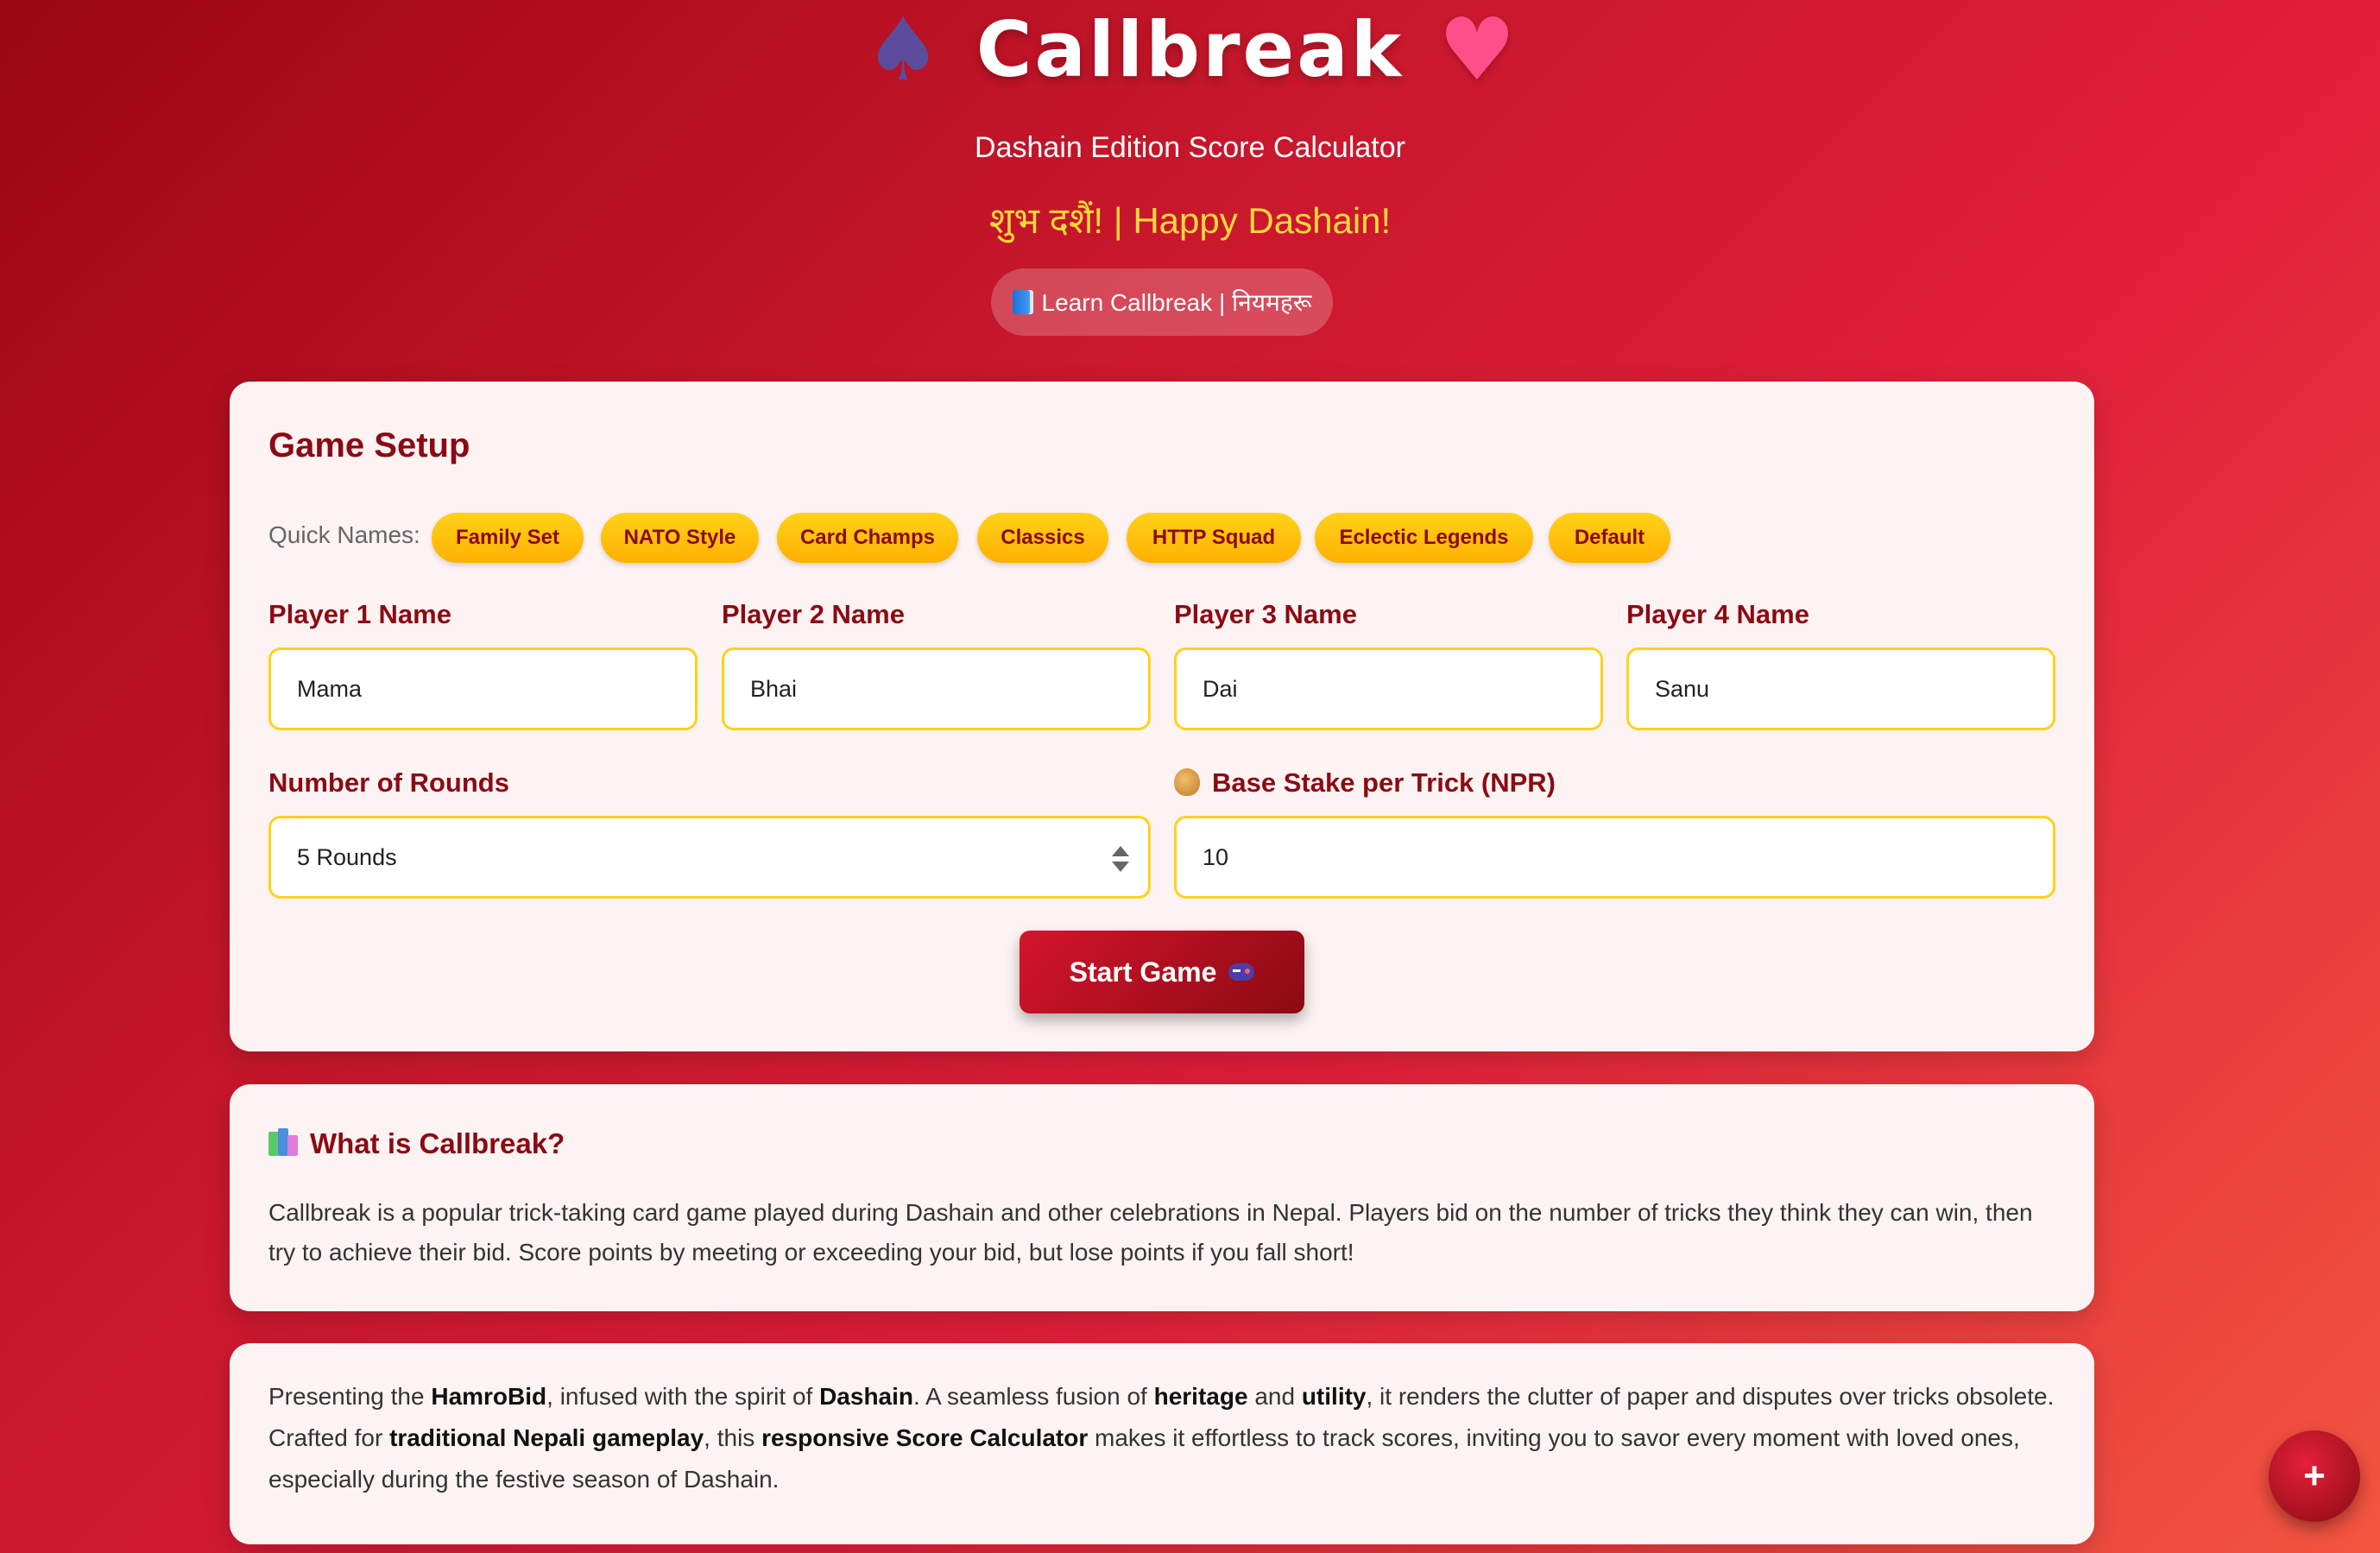 The height and width of the screenshot is (1553, 2380). What do you see at coordinates (1214, 538) in the screenshot?
I see `quick-name-http-squad: HTTP Squad` at bounding box center [1214, 538].